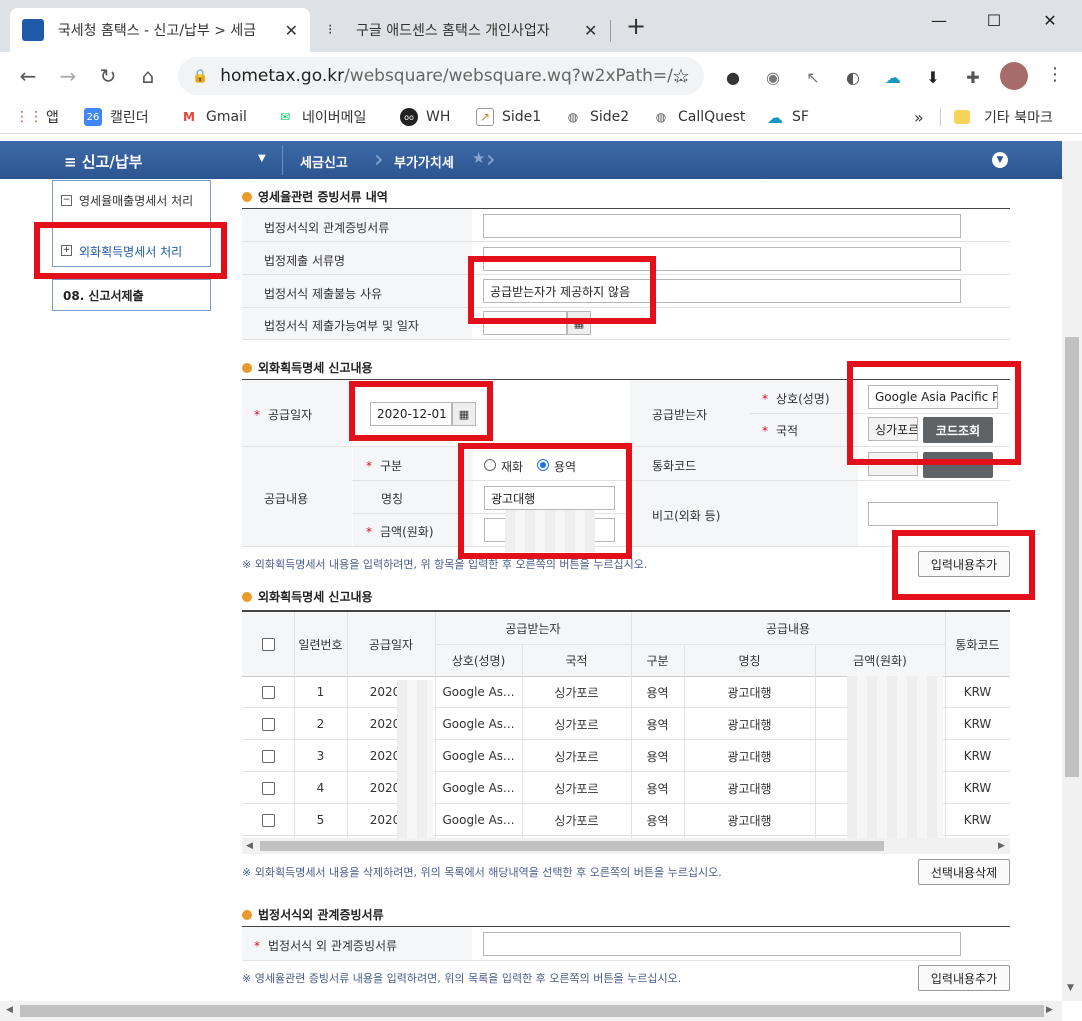 Image resolution: width=1082 pixels, height=1021 pixels. What do you see at coordinates (934, 413) in the screenshot?
I see `highlight-box` at bounding box center [934, 413].